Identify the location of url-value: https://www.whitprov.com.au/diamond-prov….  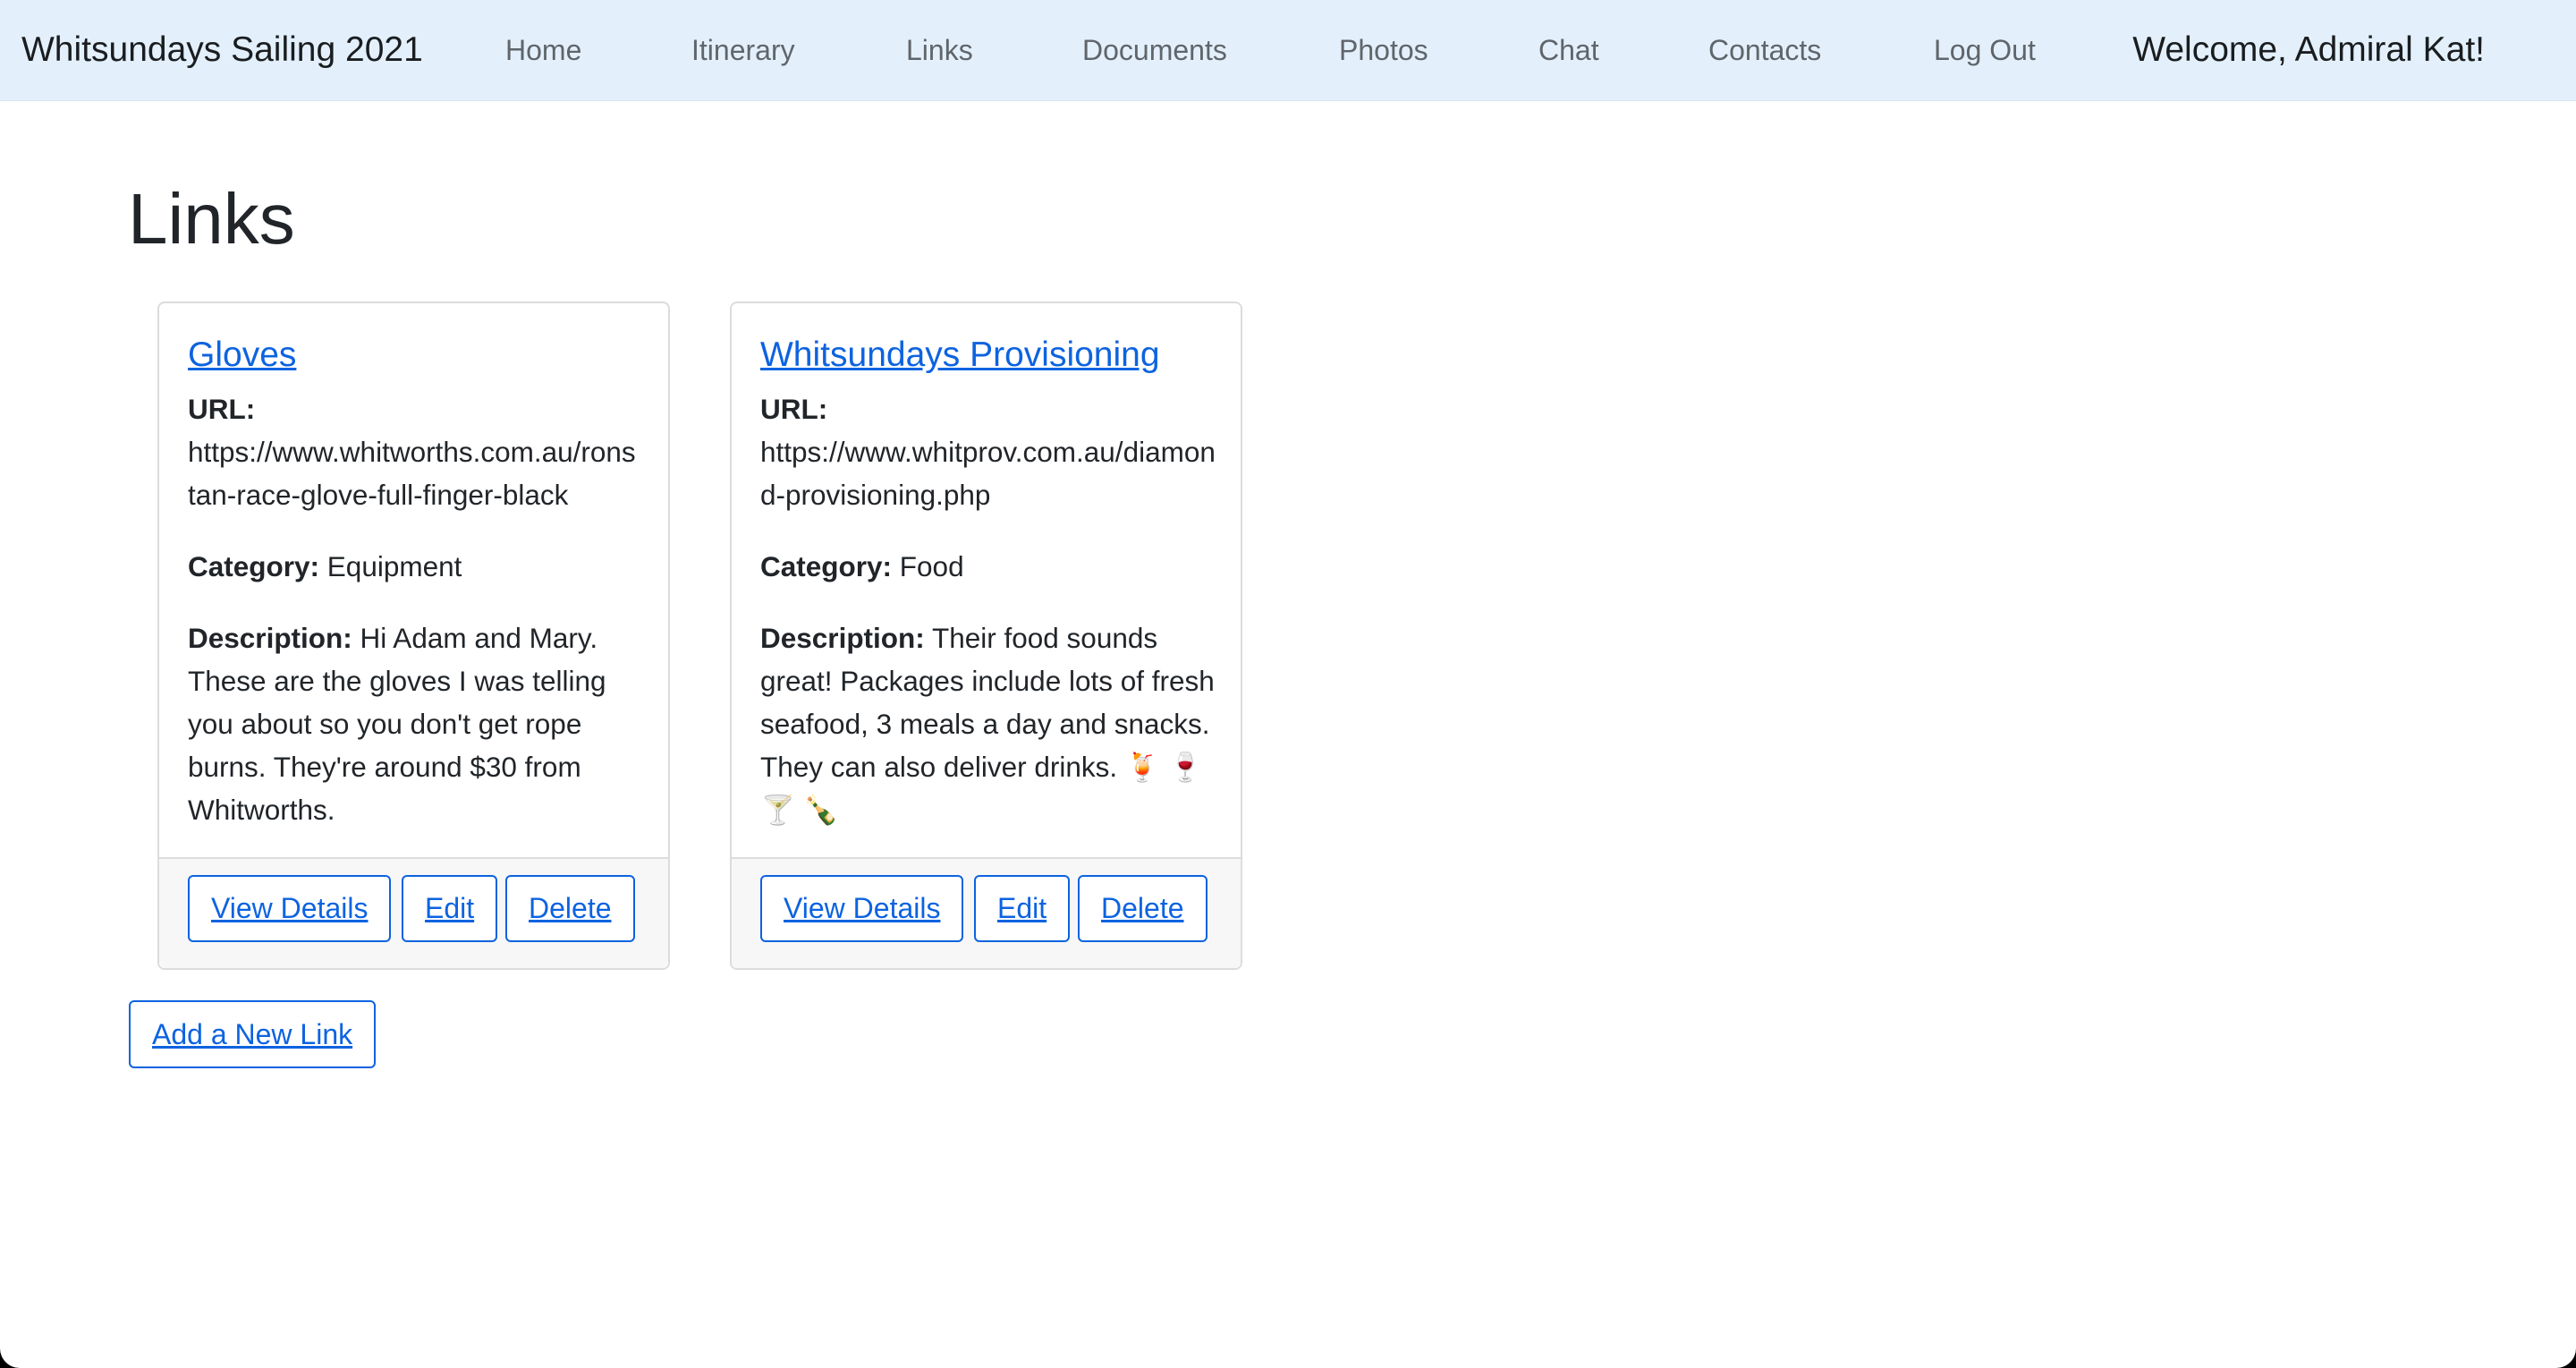
(988, 473).